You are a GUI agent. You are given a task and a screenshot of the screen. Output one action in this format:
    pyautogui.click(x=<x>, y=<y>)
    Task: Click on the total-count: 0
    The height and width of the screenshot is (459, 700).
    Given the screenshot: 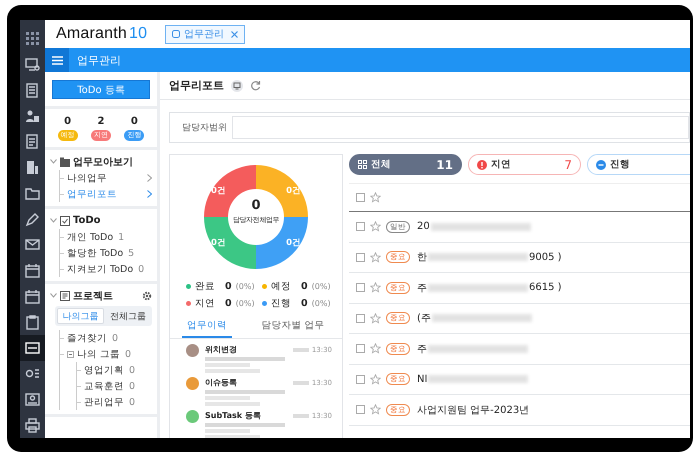 What is the action you would take?
    pyautogui.click(x=256, y=205)
    